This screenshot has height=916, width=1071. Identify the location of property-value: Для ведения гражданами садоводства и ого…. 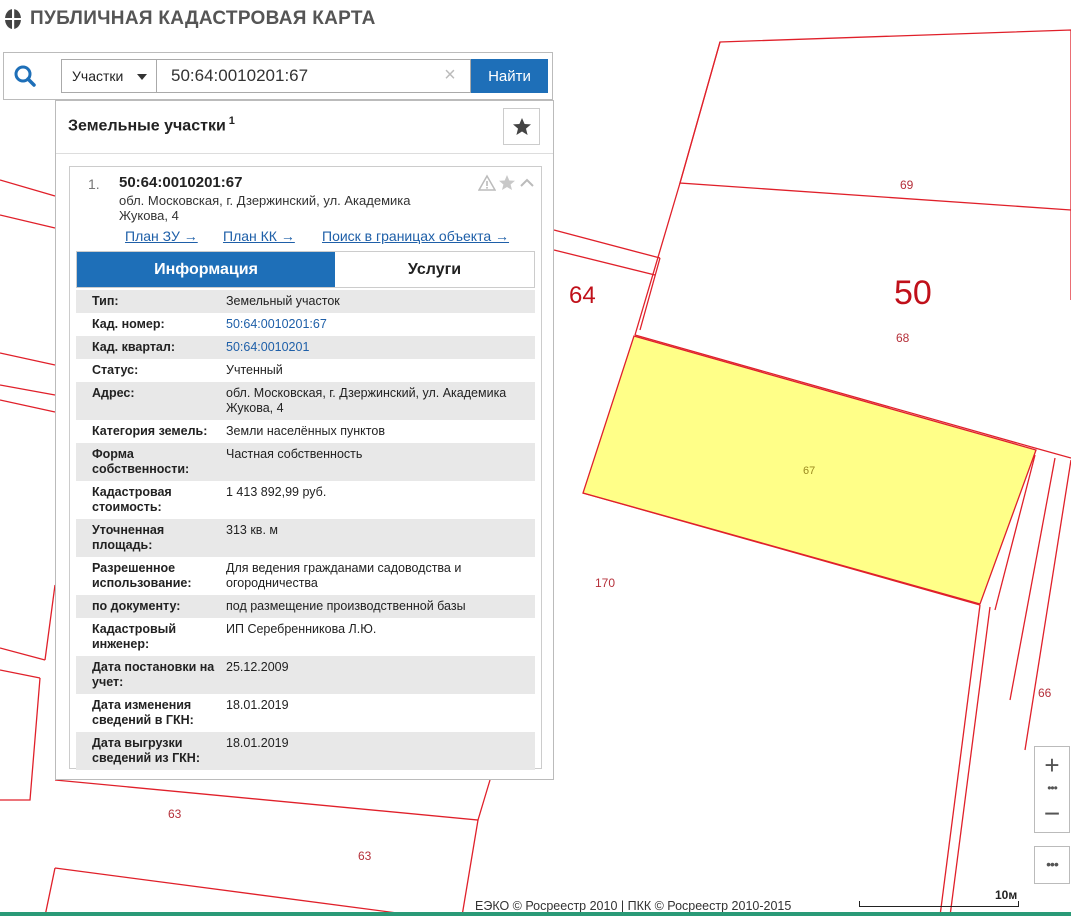
(344, 575).